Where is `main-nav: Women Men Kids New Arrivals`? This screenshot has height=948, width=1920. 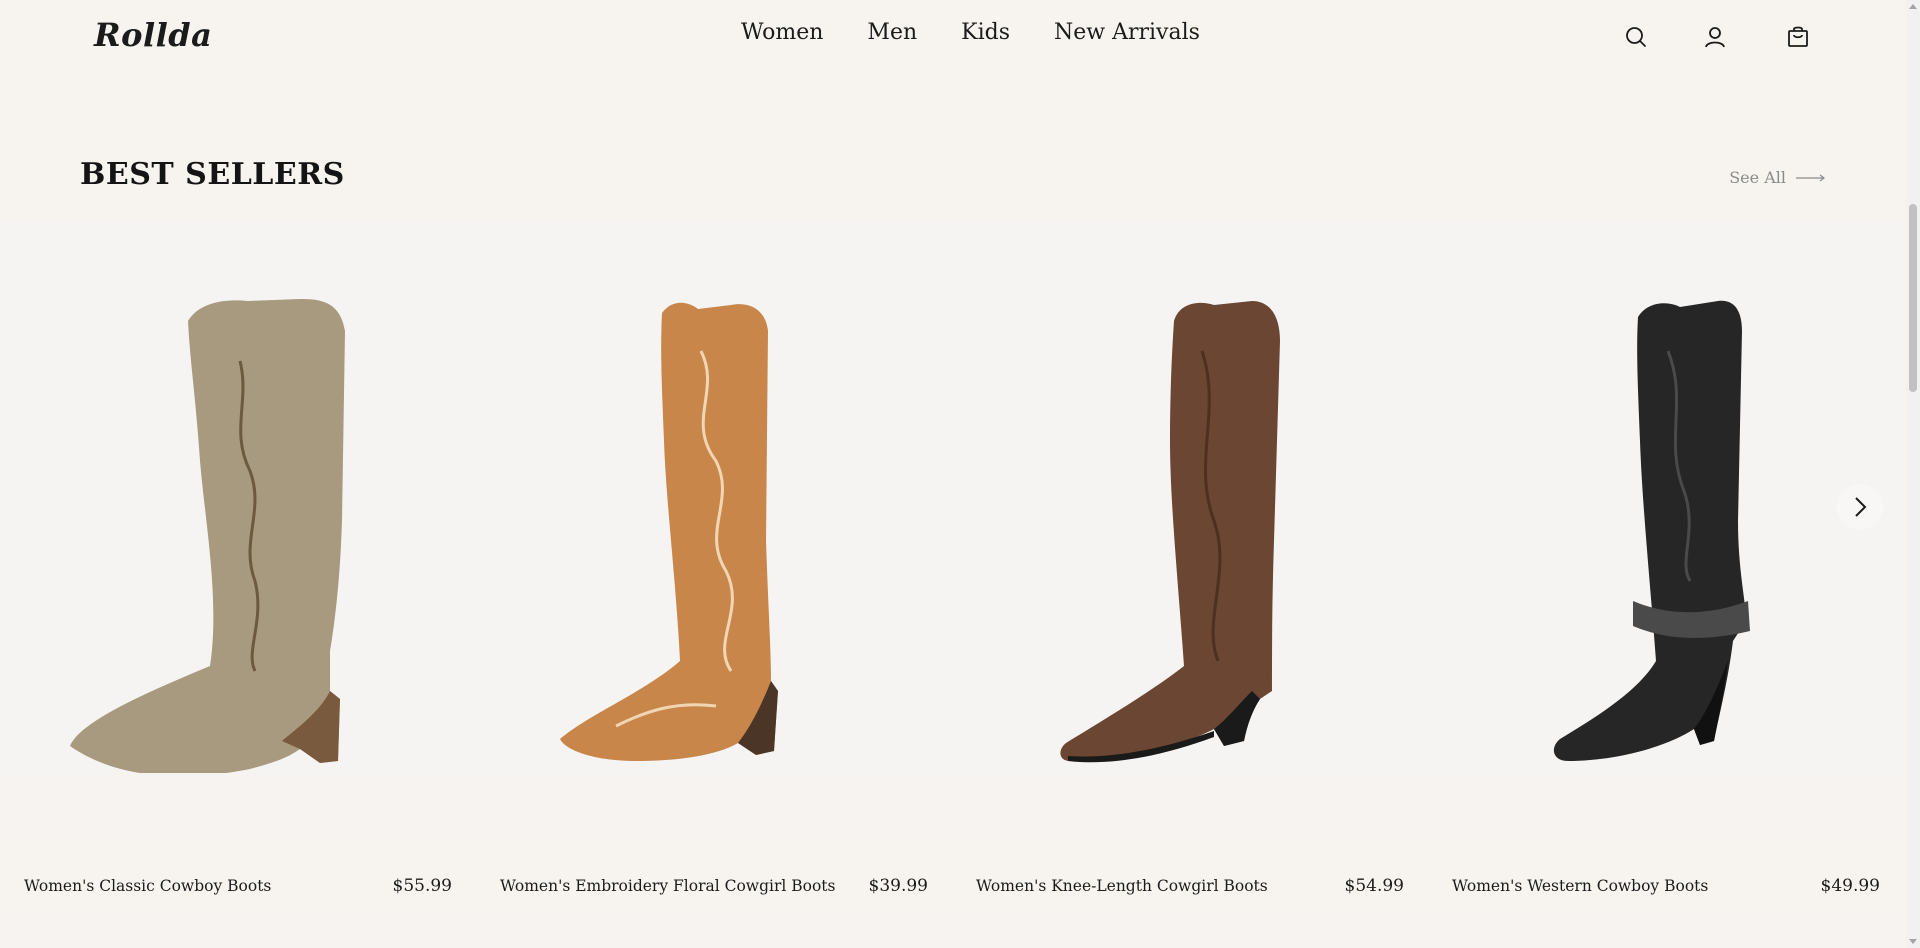
main-nav: Women Men Kids New Arrivals is located at coordinates (970, 32).